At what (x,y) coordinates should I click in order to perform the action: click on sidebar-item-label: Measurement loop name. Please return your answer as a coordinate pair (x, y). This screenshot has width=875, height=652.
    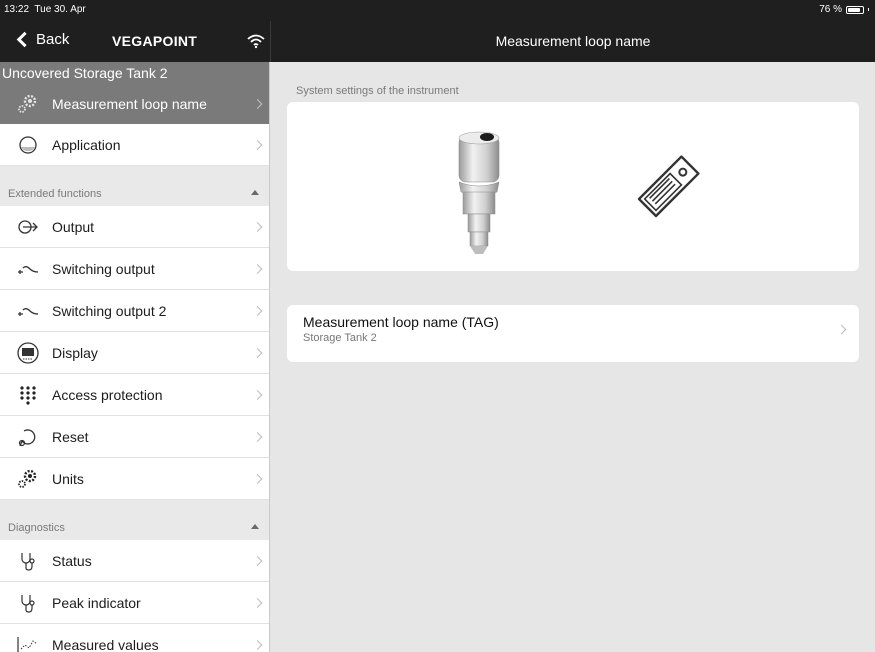
    Looking at the image, I should click on (129, 104).